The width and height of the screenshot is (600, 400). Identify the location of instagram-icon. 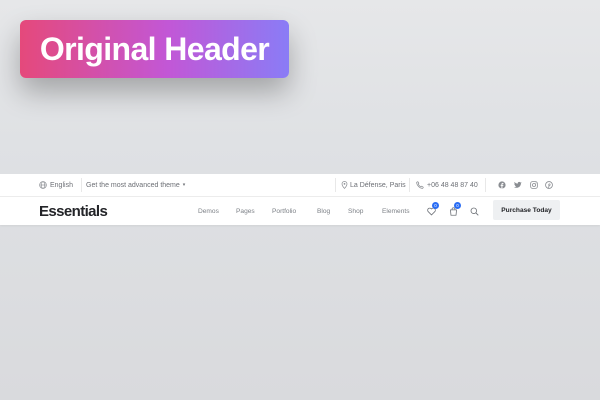
(534, 185).